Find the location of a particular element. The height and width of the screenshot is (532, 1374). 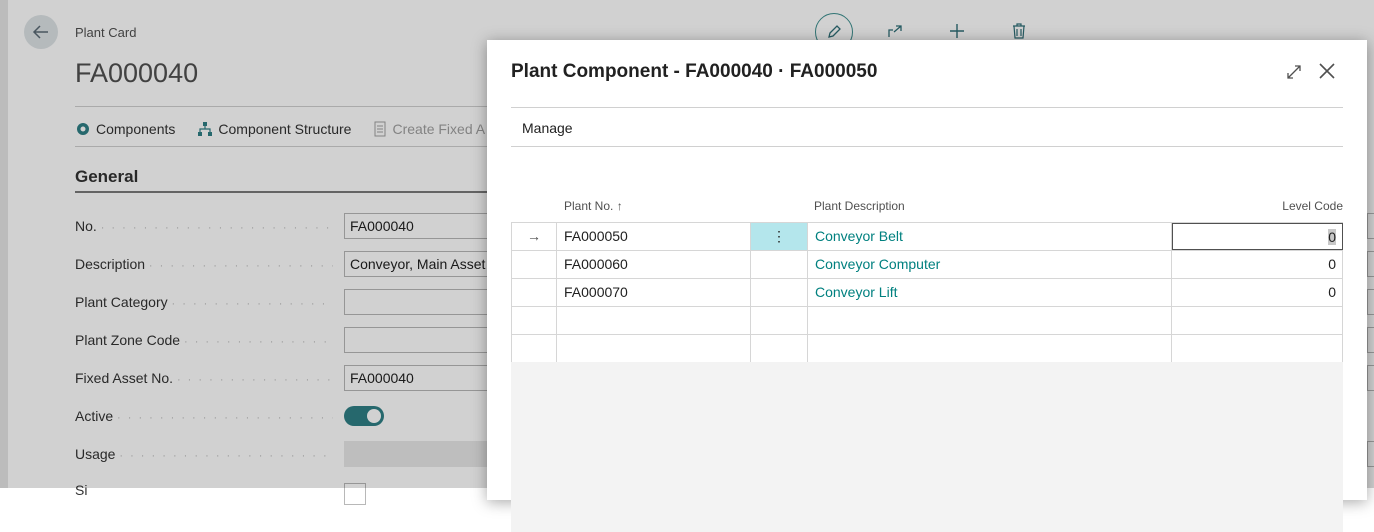

table-row: → FA000050 ⋮ Conveyor Belt 0 is located at coordinates (927, 237).